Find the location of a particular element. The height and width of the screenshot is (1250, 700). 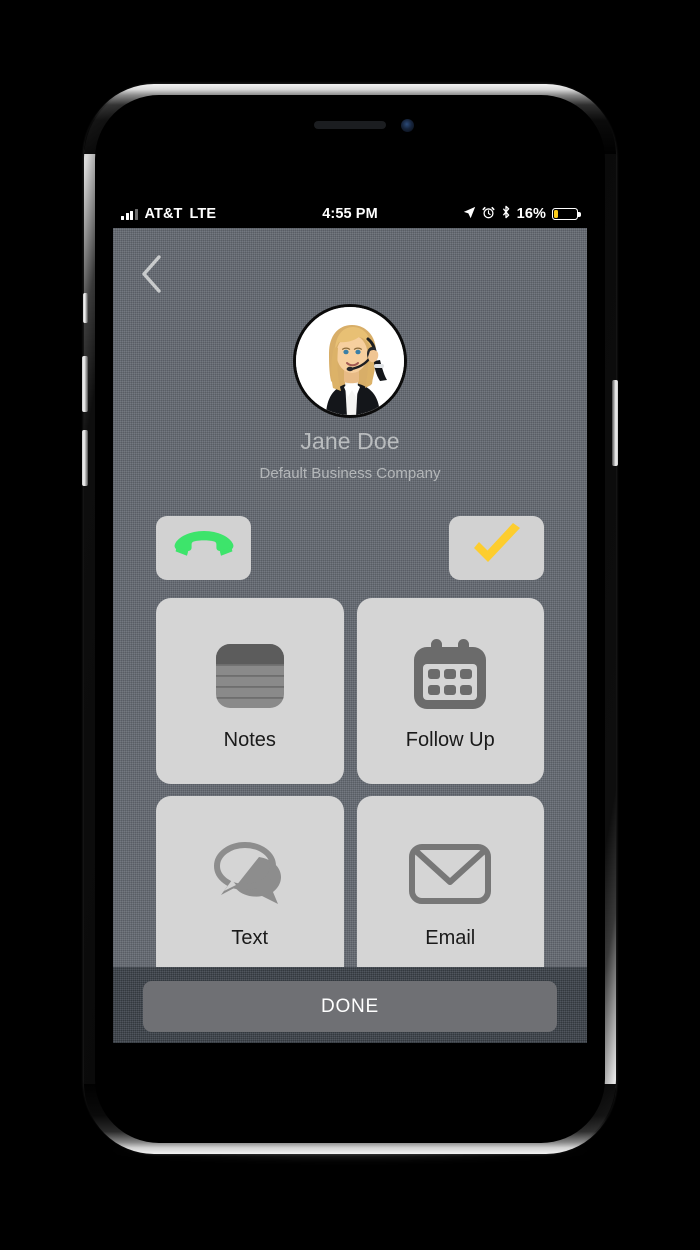

checkmark-icon is located at coordinates (497, 548).